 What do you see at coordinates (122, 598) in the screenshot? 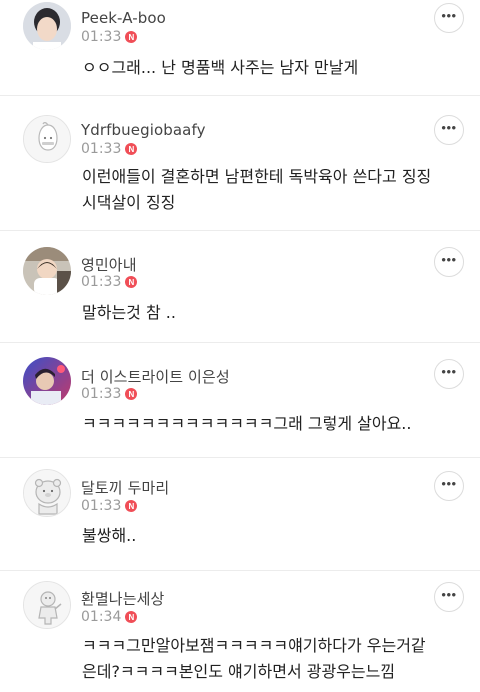
I see `comment-nickname: 환멸나는세상` at bounding box center [122, 598].